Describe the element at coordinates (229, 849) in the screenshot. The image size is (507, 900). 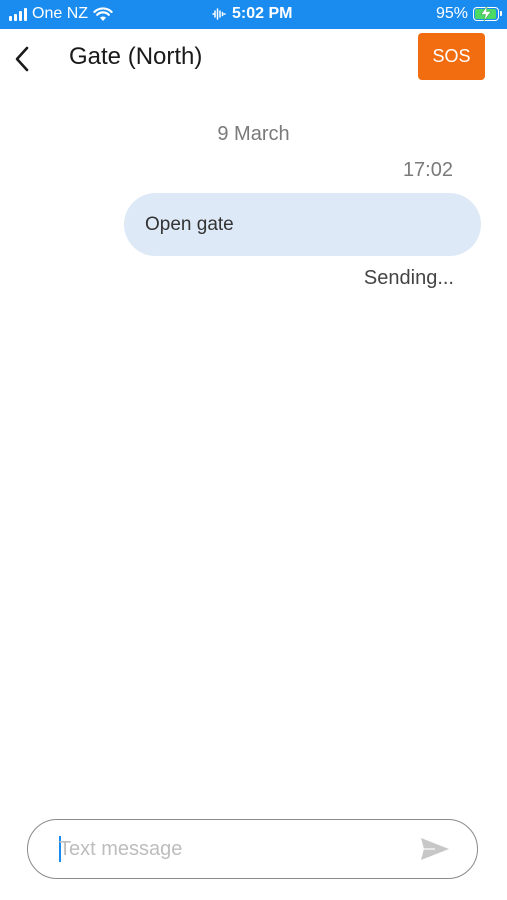
I see `message-input` at that location.